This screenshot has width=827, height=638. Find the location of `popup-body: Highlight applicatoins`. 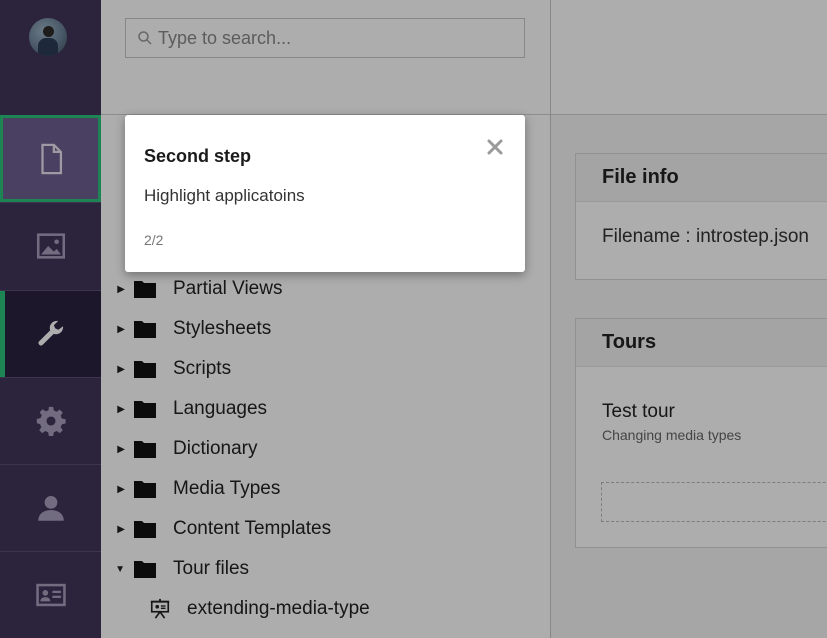

popup-body: Highlight applicatoins is located at coordinates (224, 195).